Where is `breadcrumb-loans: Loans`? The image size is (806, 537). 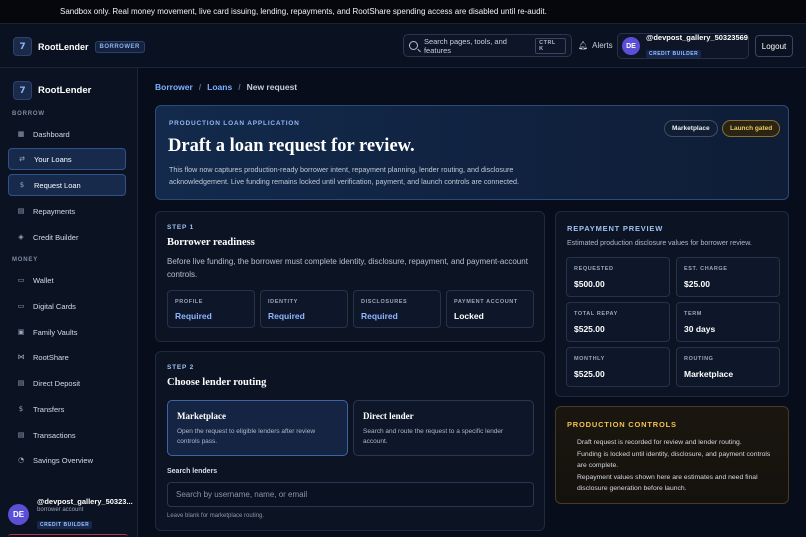
breadcrumb-loans: Loans is located at coordinates (219, 87).